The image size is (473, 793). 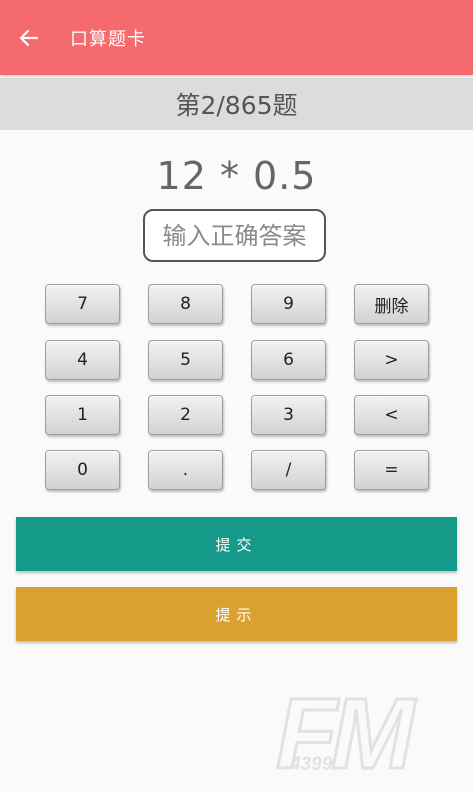 I want to click on app-bar: 口算题卡, so click(x=236, y=37).